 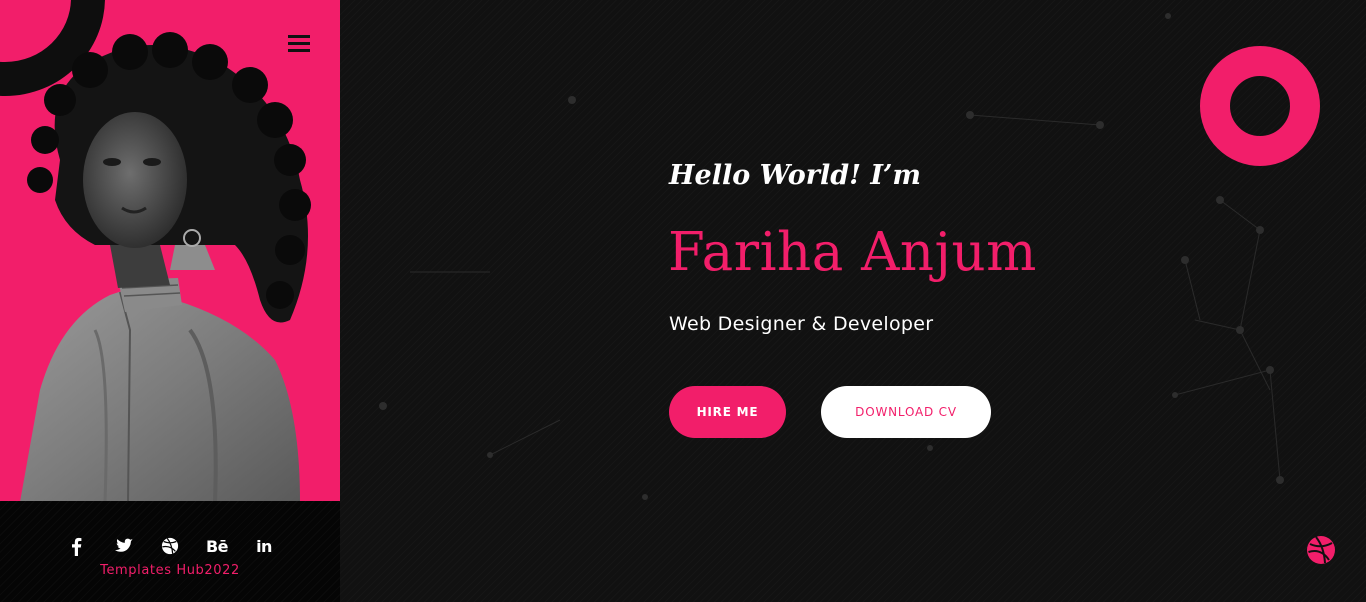 What do you see at coordinates (217, 546) in the screenshot?
I see `behance-icon: Bē` at bounding box center [217, 546].